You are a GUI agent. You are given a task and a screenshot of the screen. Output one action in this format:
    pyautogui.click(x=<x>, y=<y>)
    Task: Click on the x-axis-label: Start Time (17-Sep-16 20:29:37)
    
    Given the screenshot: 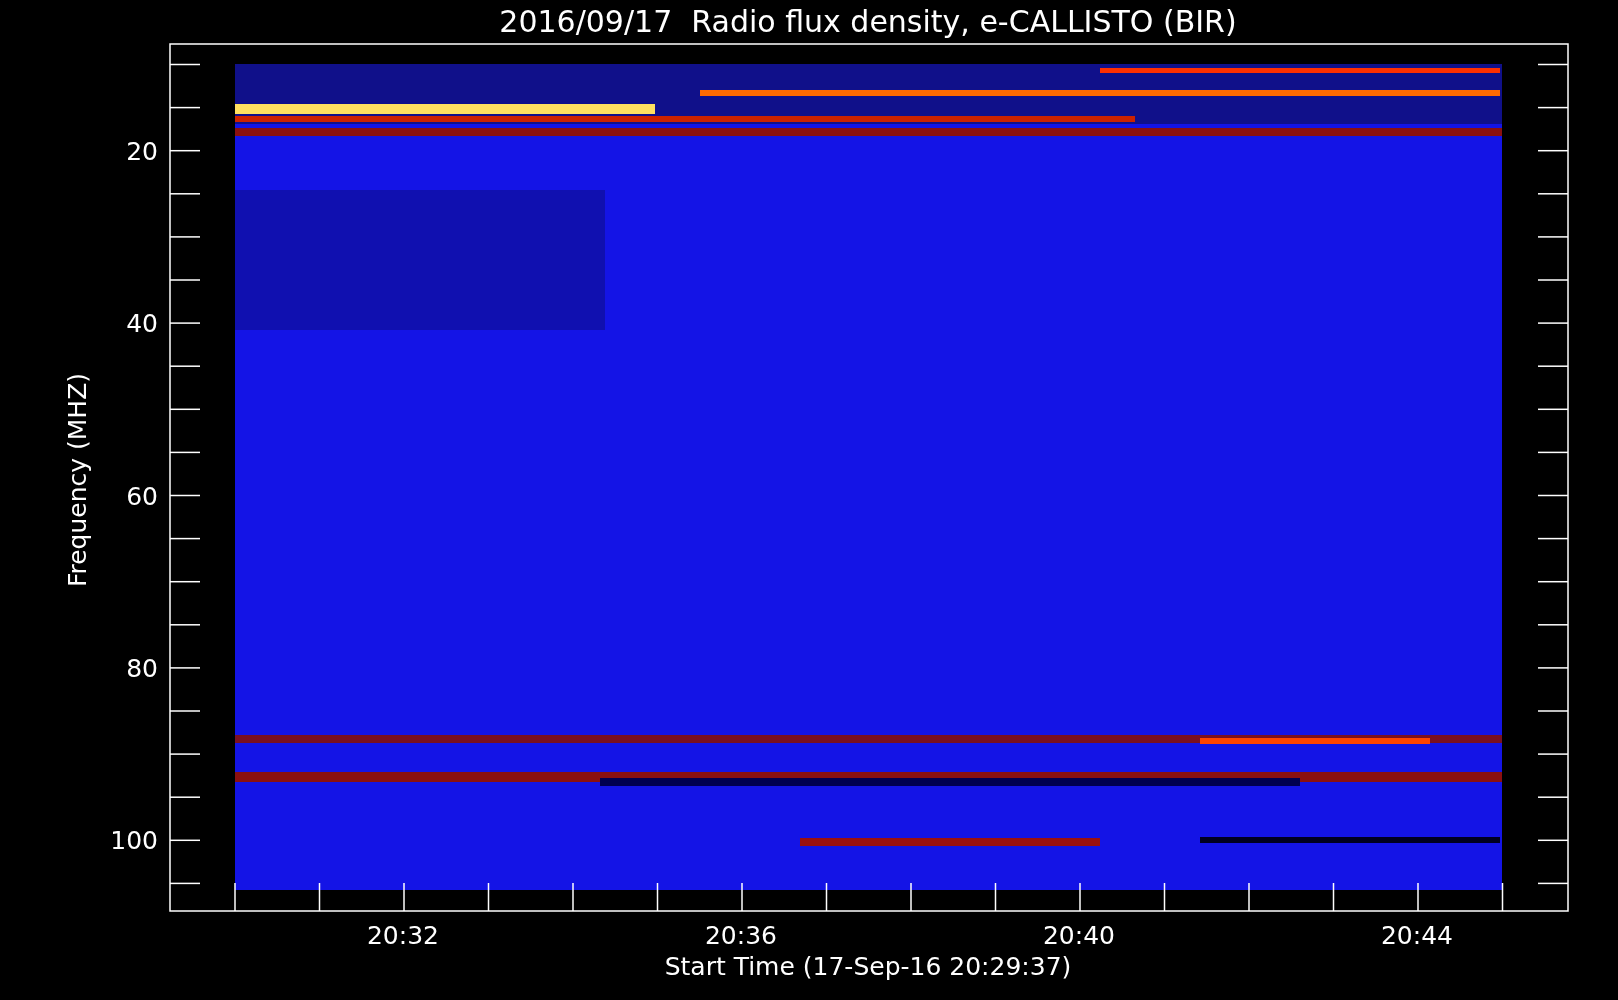 What is the action you would take?
    pyautogui.click(x=868, y=966)
    